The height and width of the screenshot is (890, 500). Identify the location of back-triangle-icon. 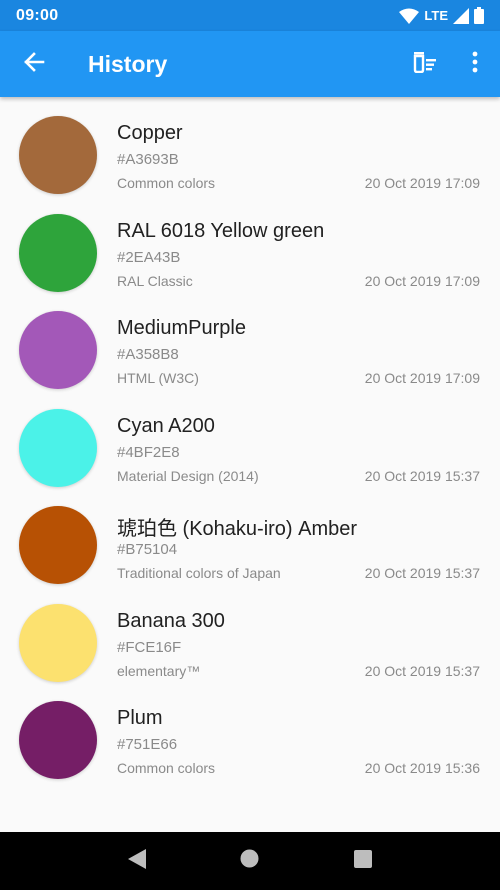
(136, 861).